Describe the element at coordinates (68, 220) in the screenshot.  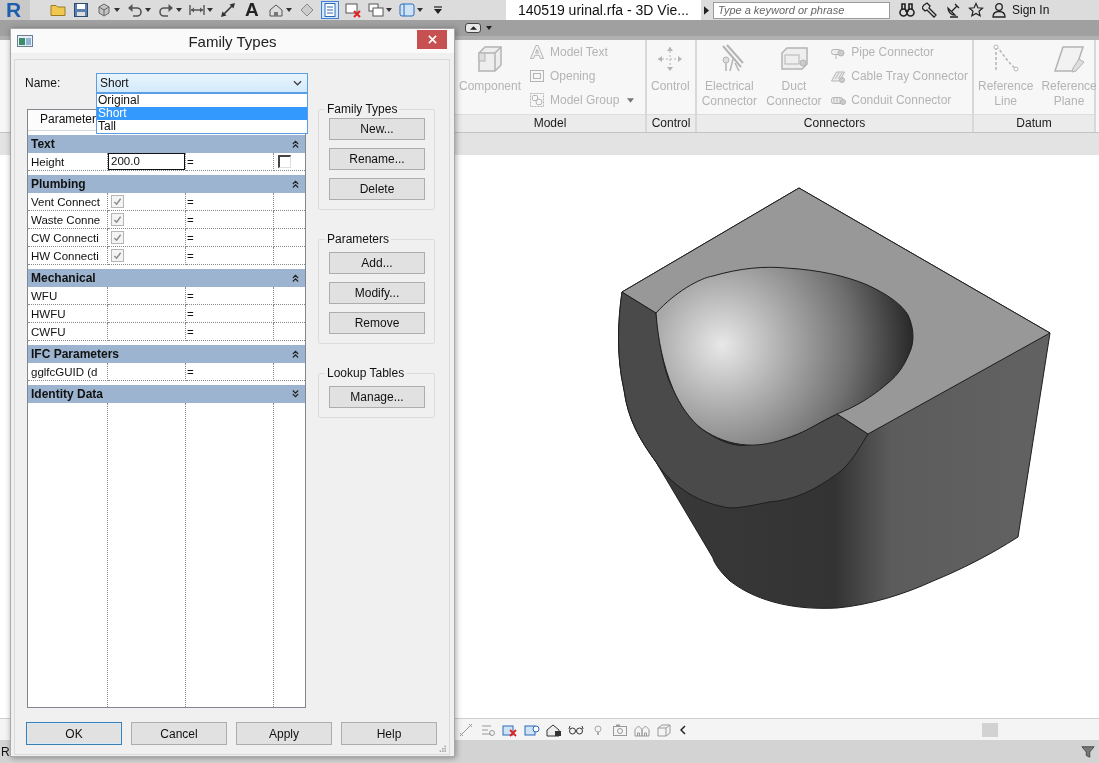
I see `table-cell: Waste Conne` at that location.